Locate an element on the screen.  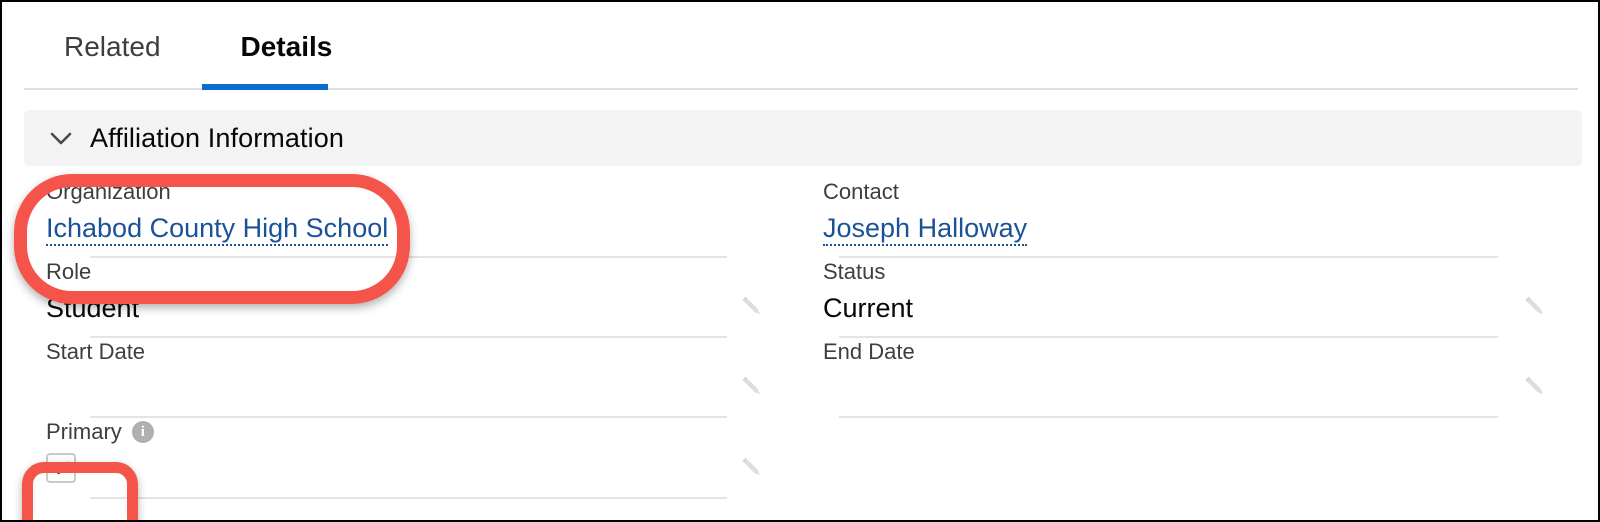
field-start-date: Start Date is located at coordinates (404, 378).